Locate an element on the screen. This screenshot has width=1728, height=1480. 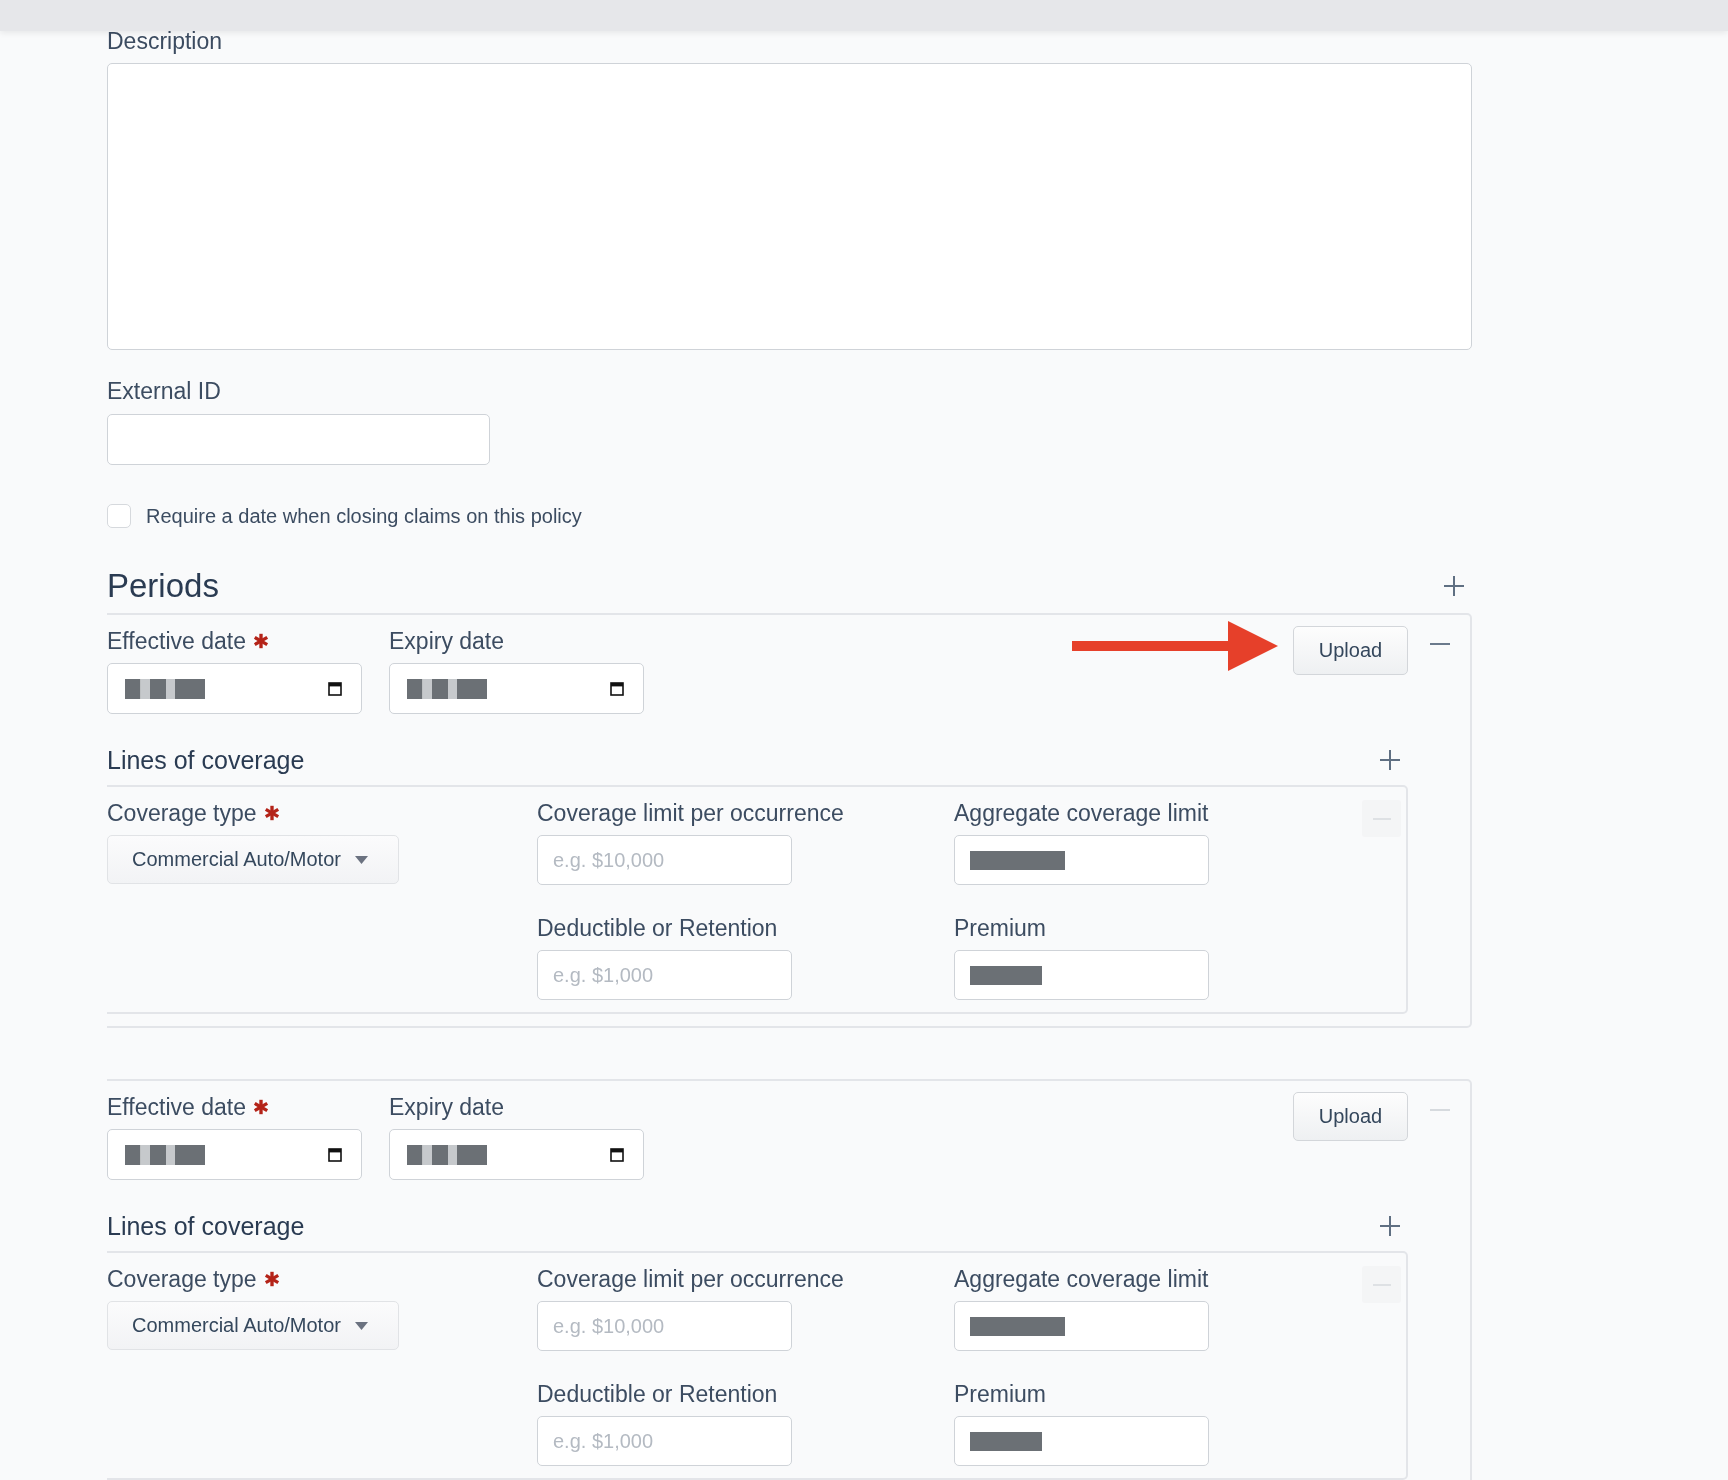
checkbox-label: Require a date when closing claims on this policy is located at coordinates (364, 516).